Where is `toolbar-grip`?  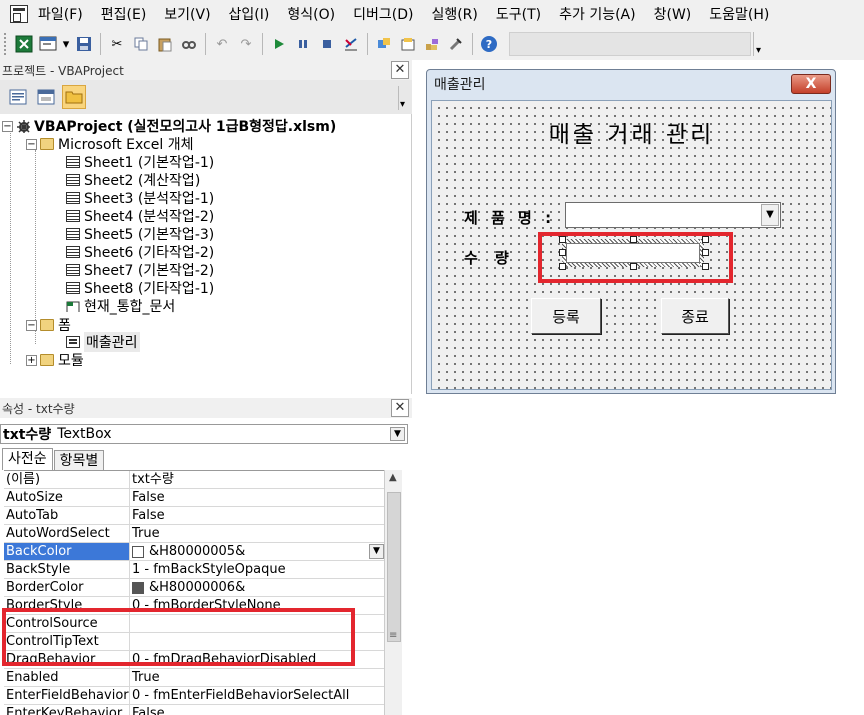 toolbar-grip is located at coordinates (5, 44).